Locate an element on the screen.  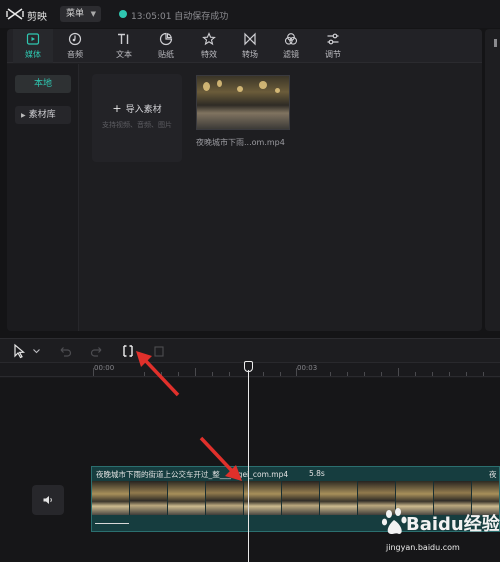
sidebar-item-local: 本地 is located at coordinates (43, 84).